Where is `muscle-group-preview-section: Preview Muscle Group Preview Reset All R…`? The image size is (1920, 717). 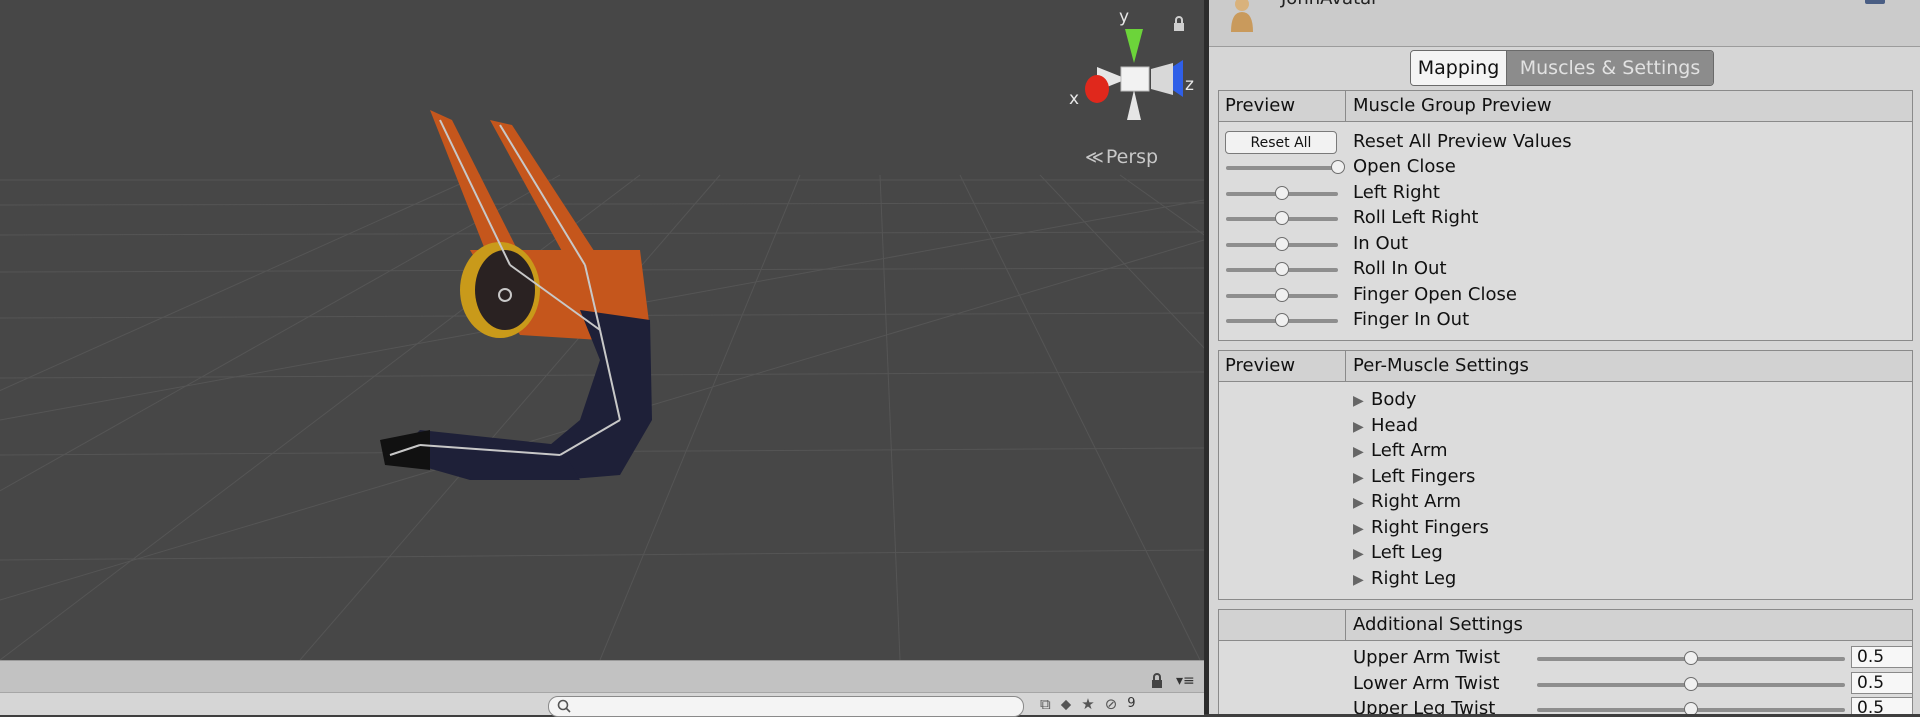 muscle-group-preview-section: Preview Muscle Group Preview Reset All R… is located at coordinates (1565, 215).